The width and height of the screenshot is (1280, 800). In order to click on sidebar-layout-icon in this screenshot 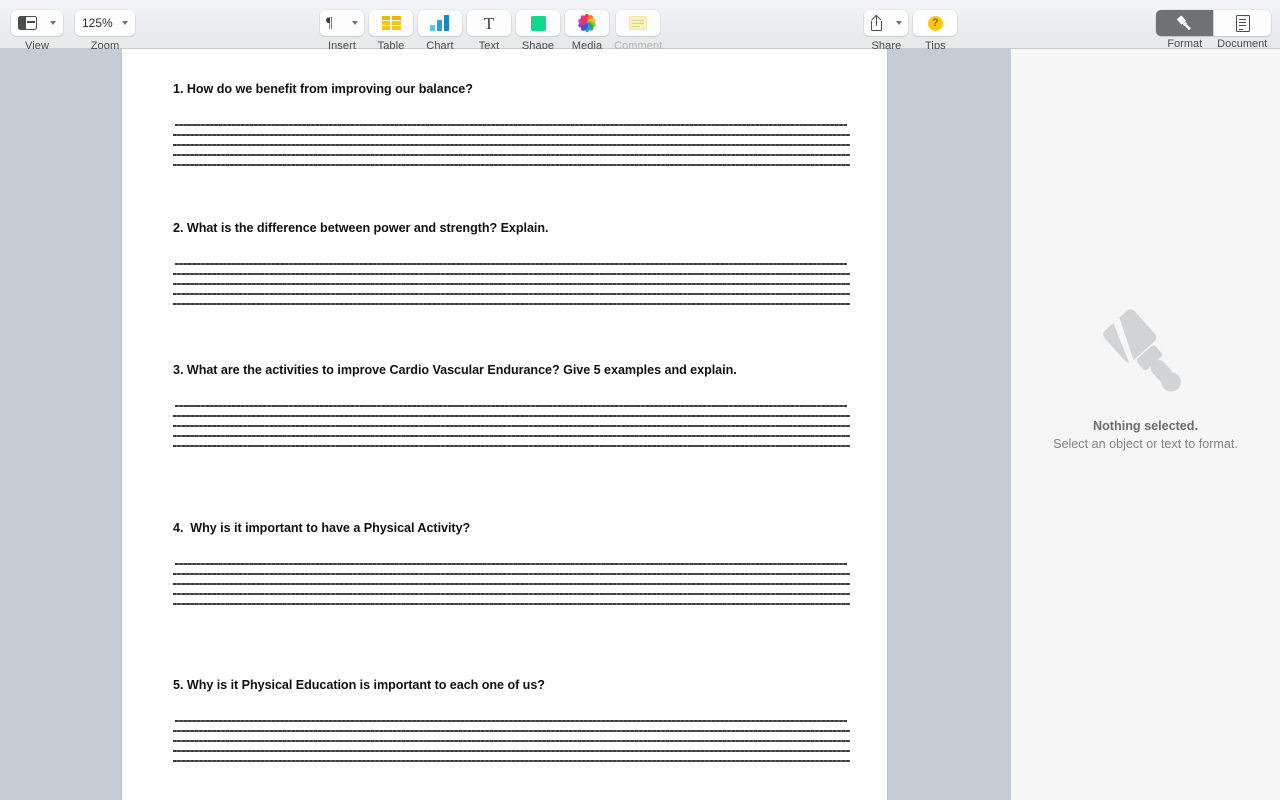, I will do `click(27, 23)`.